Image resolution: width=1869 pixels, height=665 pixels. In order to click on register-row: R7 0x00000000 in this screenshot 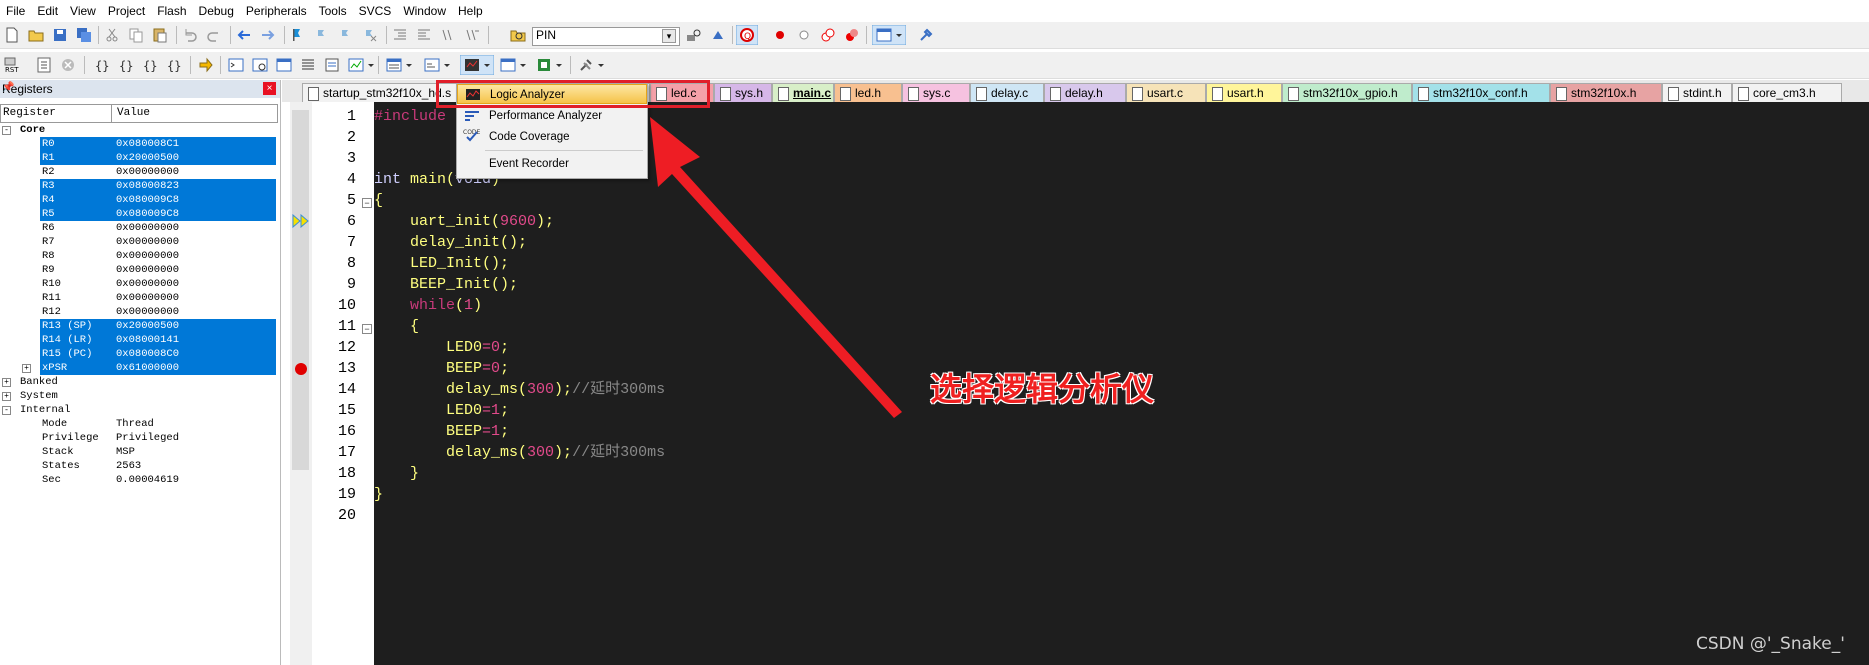, I will do `click(138, 242)`.